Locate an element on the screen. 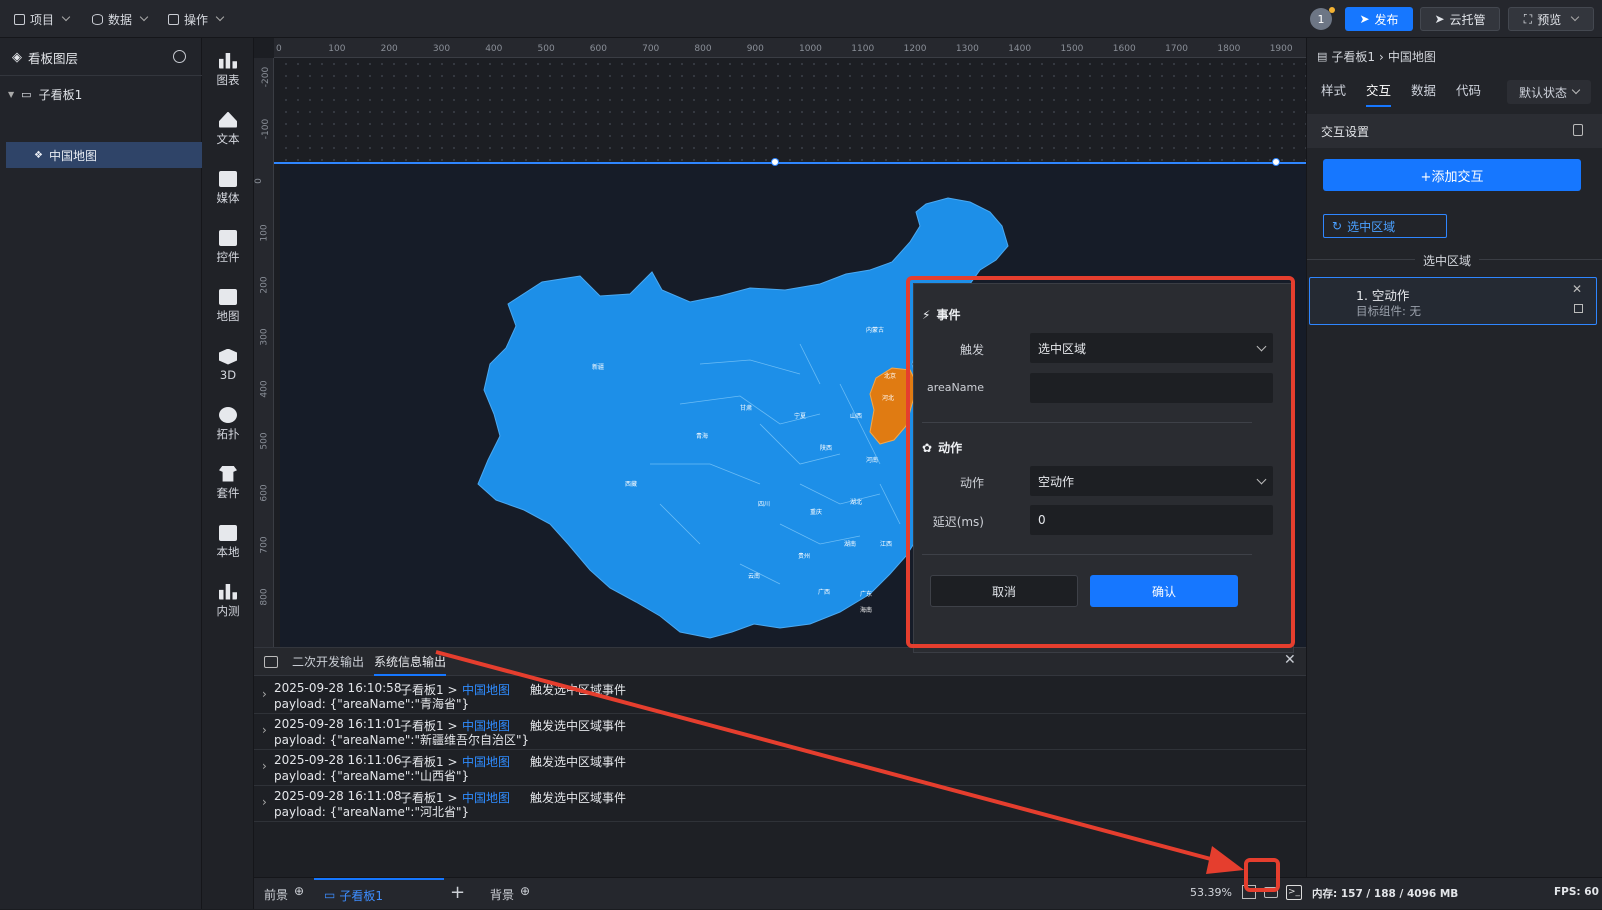 The height and width of the screenshot is (910, 1602). annotation-arrow-head is located at coordinates (1225, 860).